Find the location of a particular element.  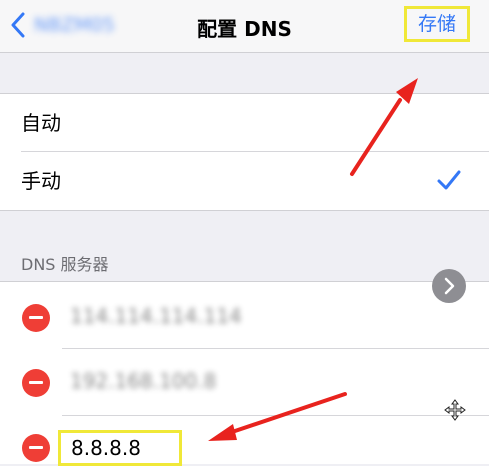

mode-option-label: 手动 is located at coordinates (41, 181).